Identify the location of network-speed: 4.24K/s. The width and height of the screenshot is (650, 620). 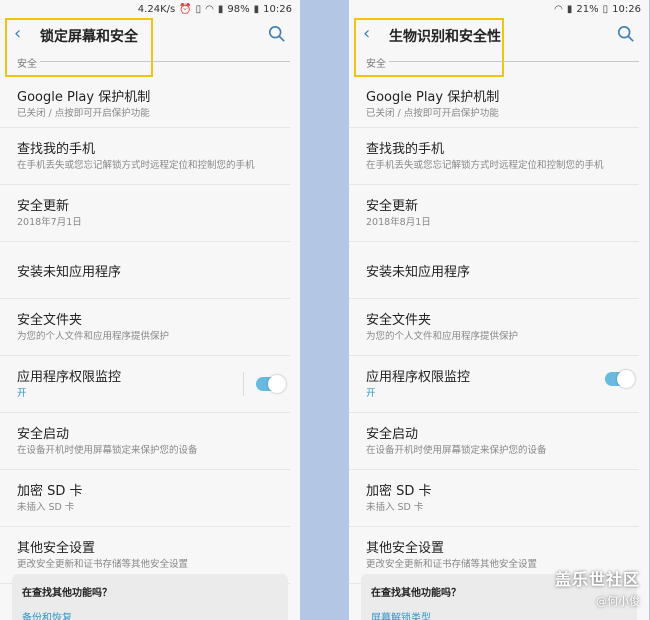
(156, 9).